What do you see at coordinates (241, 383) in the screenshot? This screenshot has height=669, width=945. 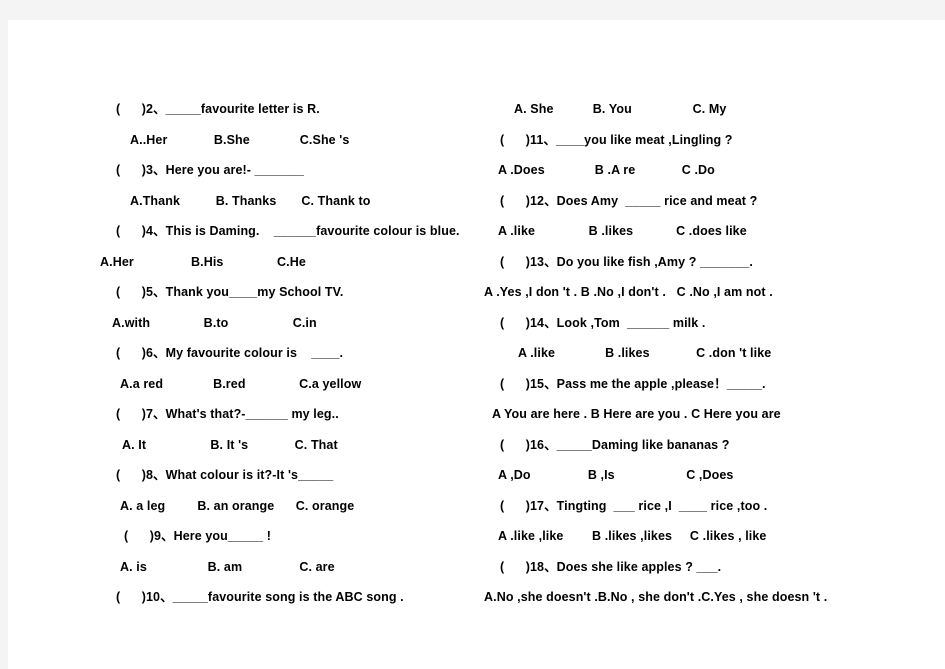 I see `left-options-q6a: A.a red B.red C.a yellow` at bounding box center [241, 383].